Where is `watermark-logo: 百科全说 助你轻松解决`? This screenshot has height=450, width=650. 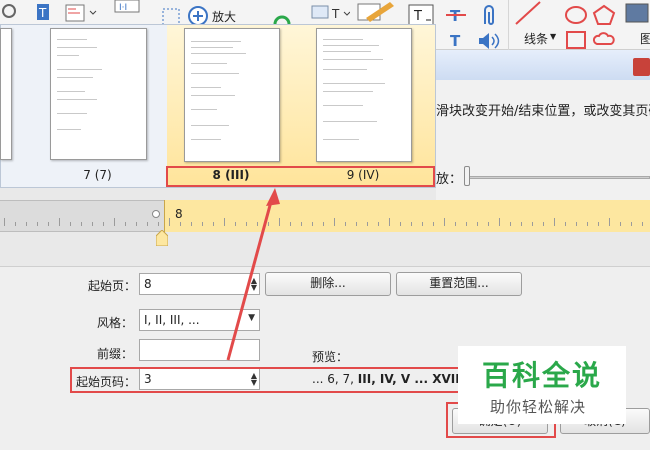
watermark-logo: 百科全说 助你轻松解决 is located at coordinates (542, 385).